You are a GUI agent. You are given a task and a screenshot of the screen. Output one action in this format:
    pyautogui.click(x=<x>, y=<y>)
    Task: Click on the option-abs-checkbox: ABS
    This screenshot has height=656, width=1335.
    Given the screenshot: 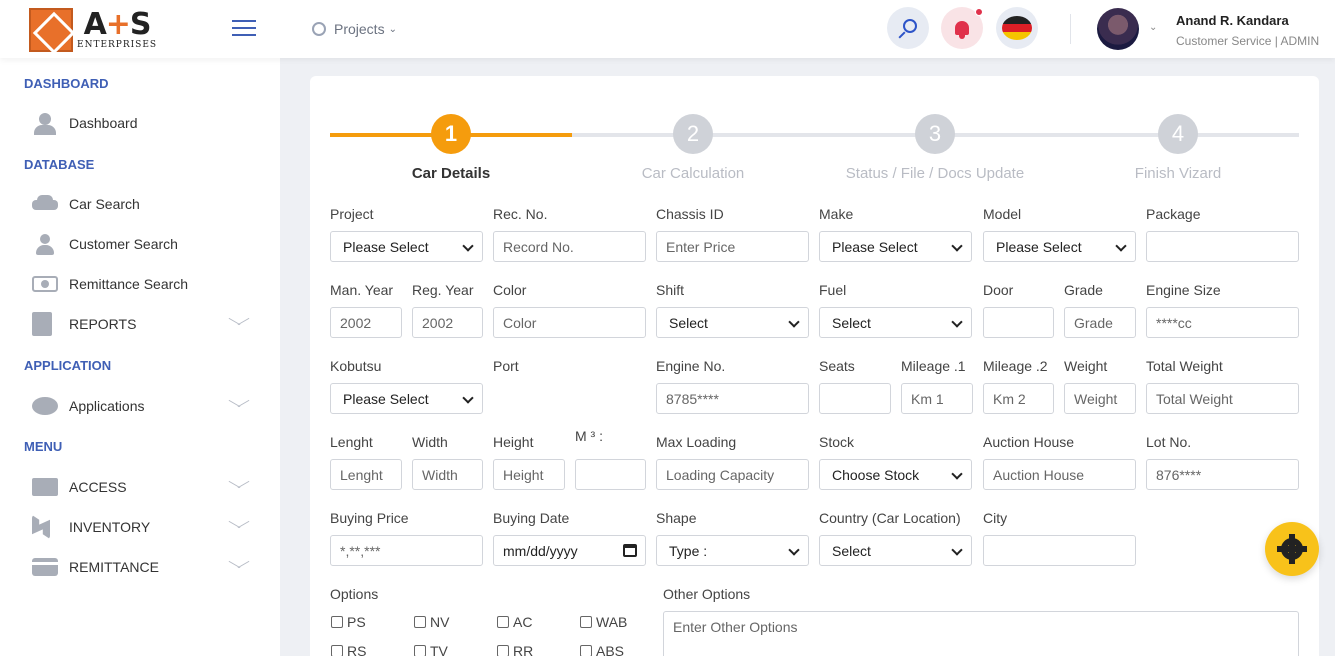 What is the action you would take?
    pyautogui.click(x=602, y=649)
    